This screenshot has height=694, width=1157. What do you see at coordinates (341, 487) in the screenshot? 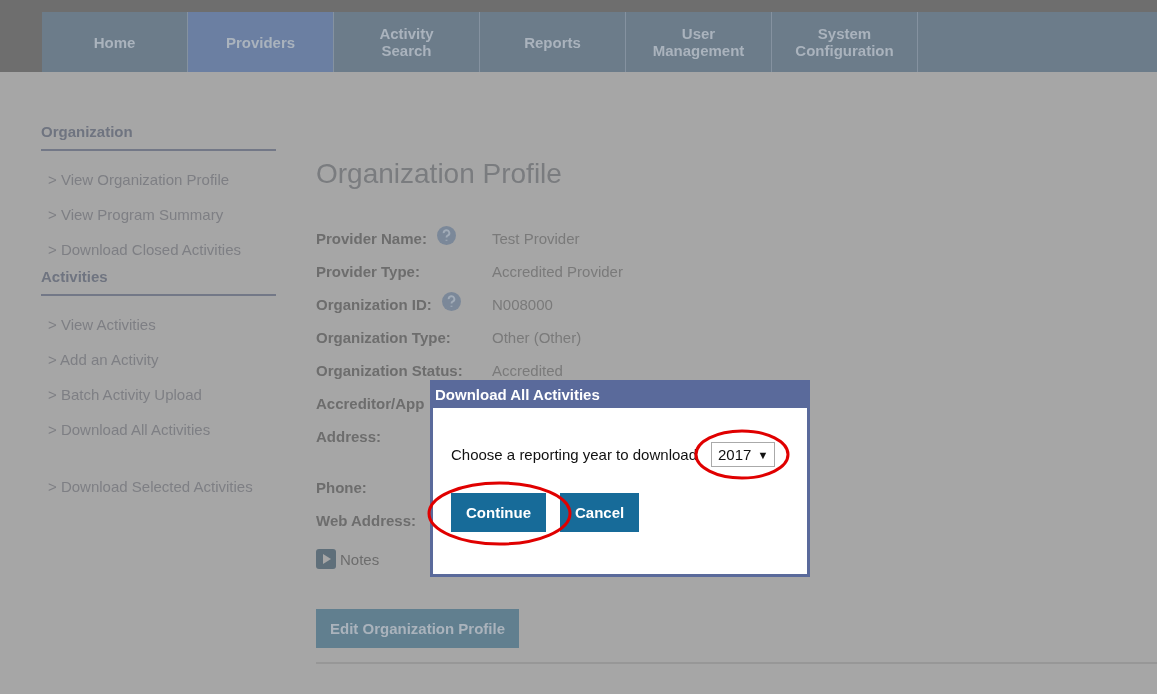
I see `field-label: Phone:` at bounding box center [341, 487].